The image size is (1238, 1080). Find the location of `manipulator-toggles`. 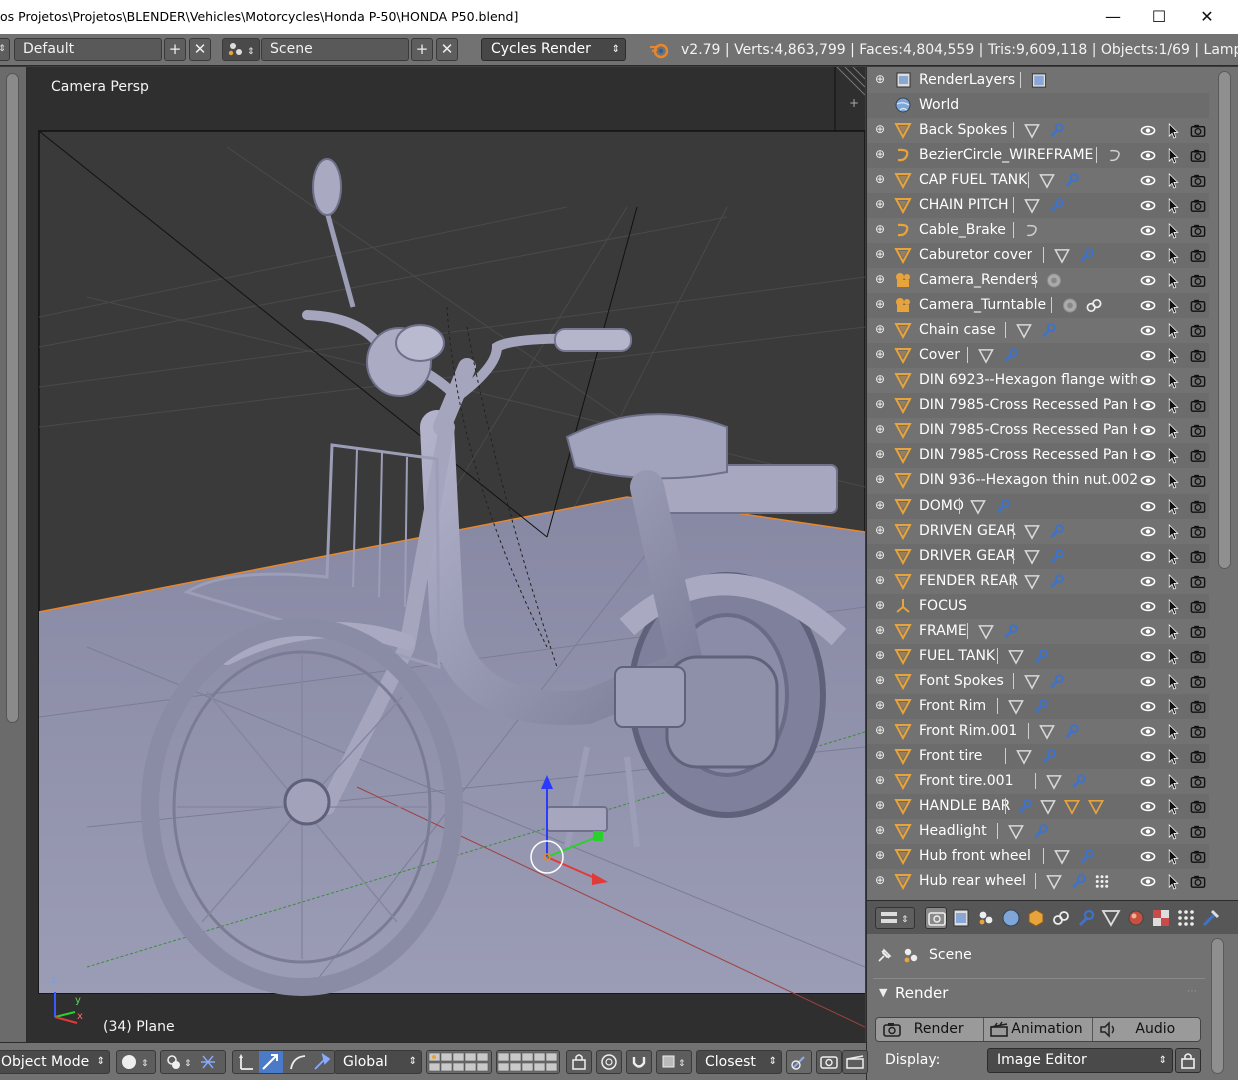

manipulator-toggles is located at coordinates (284, 1062).